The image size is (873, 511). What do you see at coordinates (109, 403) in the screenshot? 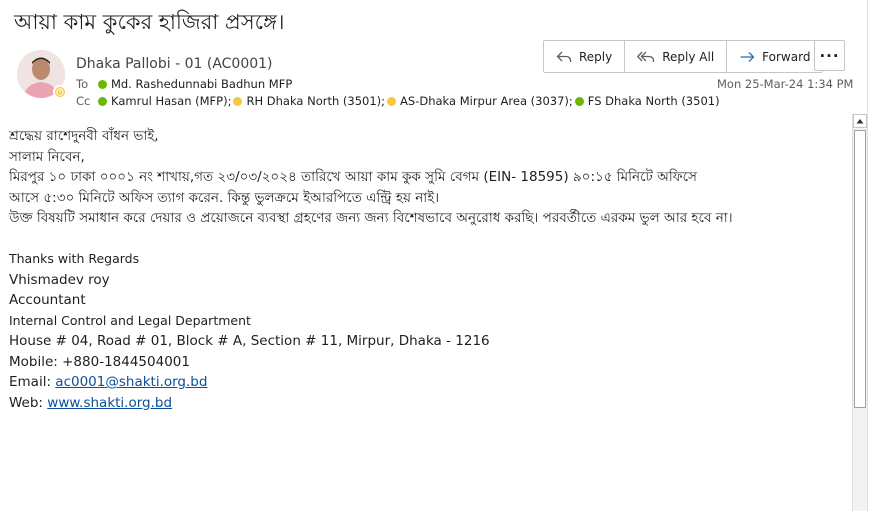
I see `web-link: www.shakti.org.bd` at bounding box center [109, 403].